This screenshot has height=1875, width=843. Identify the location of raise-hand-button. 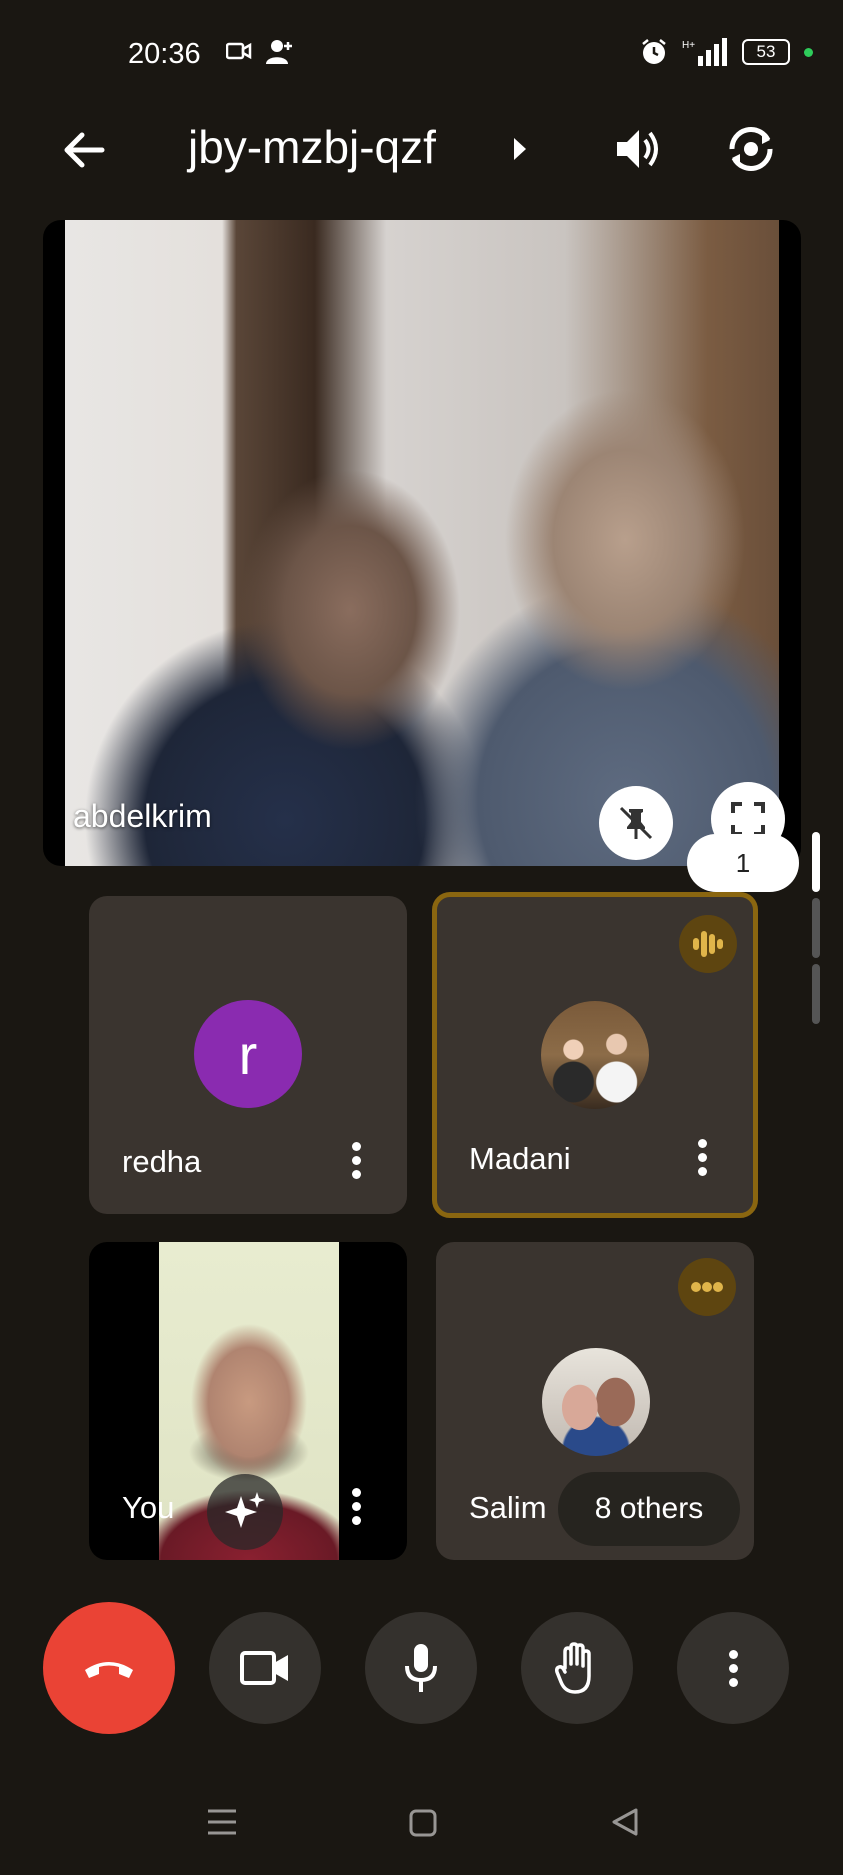
(577, 1668).